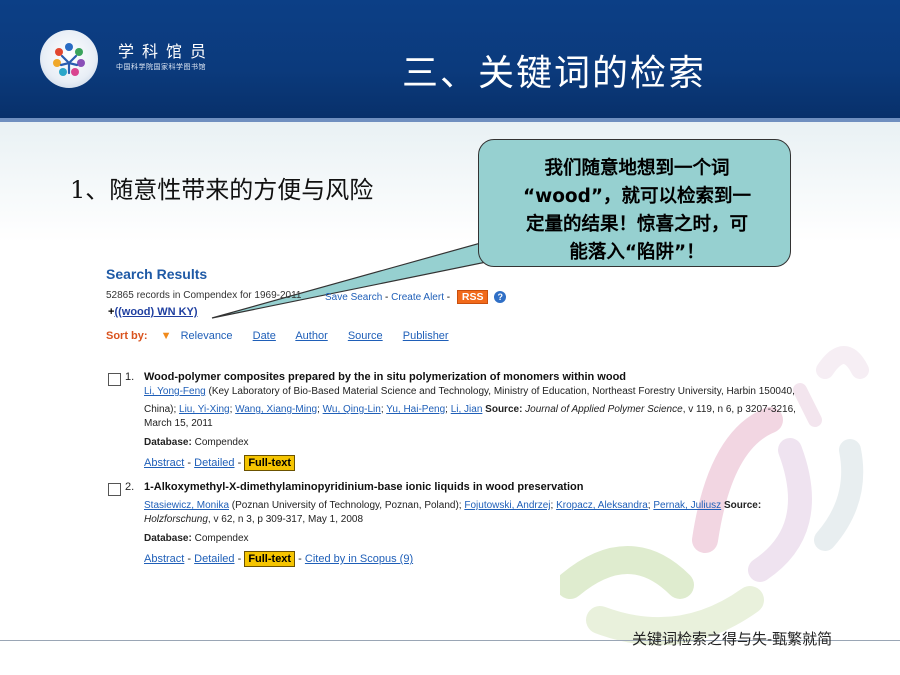 The image size is (900, 675). Describe the element at coordinates (426, 336) in the screenshot. I see `sort-publisher: Publisher` at that location.